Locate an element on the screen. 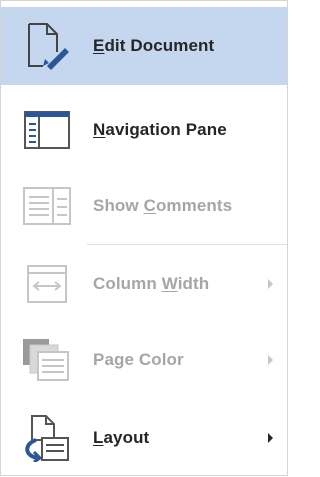 This screenshot has width=320, height=477. page-color-icon is located at coordinates (47, 360).